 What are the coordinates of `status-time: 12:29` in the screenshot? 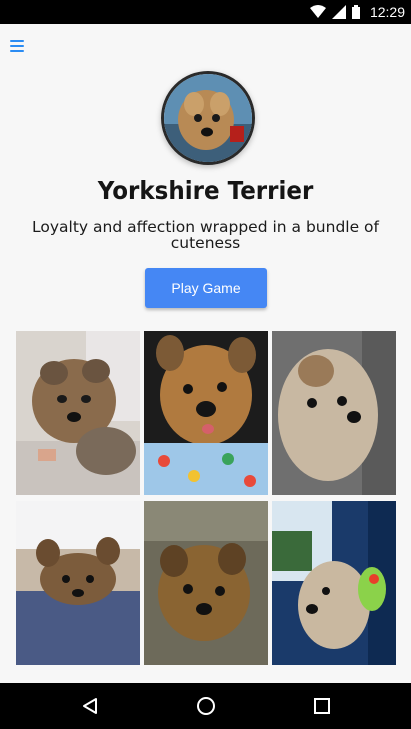 It's located at (387, 12).